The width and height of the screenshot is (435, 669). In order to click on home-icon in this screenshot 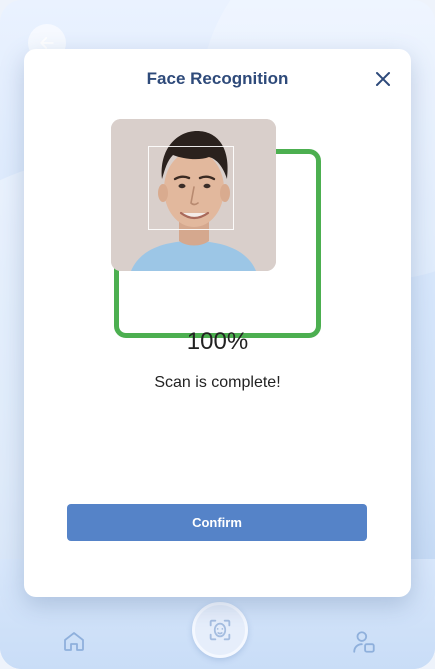, I will do `click(74, 641)`.